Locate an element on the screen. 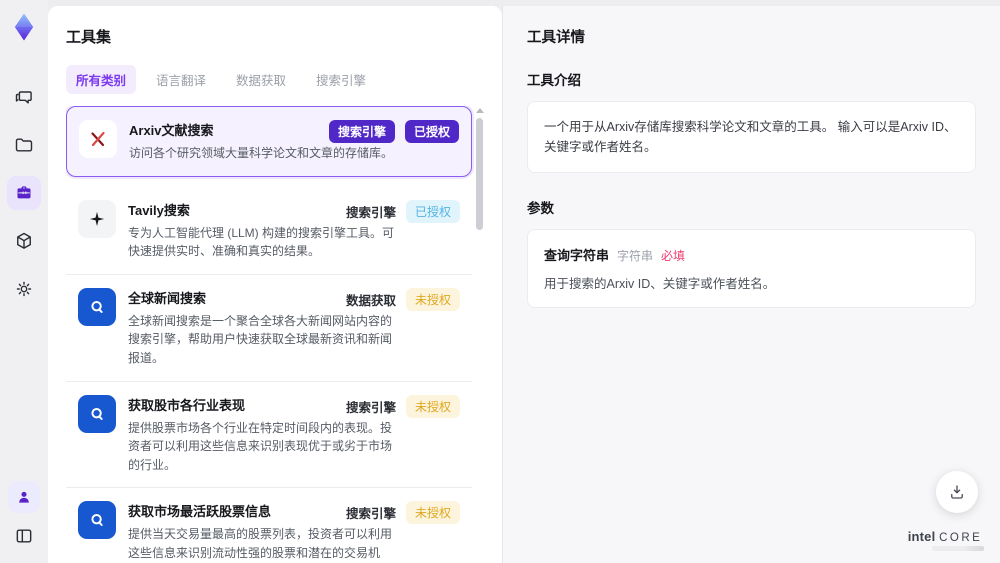 The width and height of the screenshot is (1000, 563). category-tabs: 所有类别 语言翻译 数据获取 搜索引擎 is located at coordinates (275, 79).